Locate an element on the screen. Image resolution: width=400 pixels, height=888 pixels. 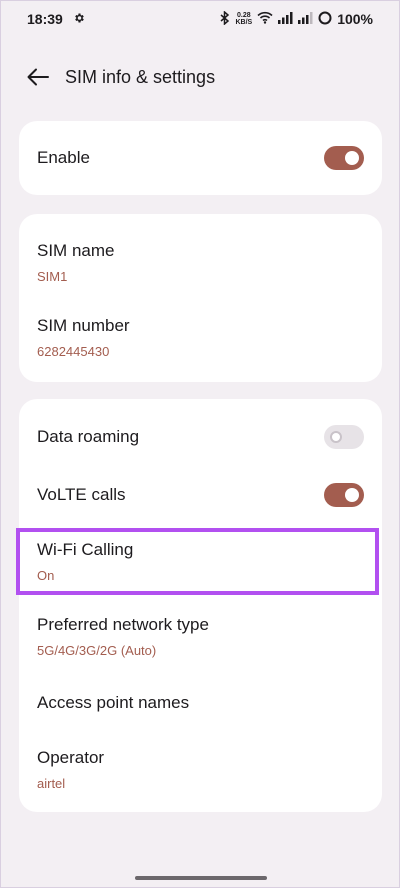
status-right: 0.28 KB/S 100% is located at coordinates (296, 18).